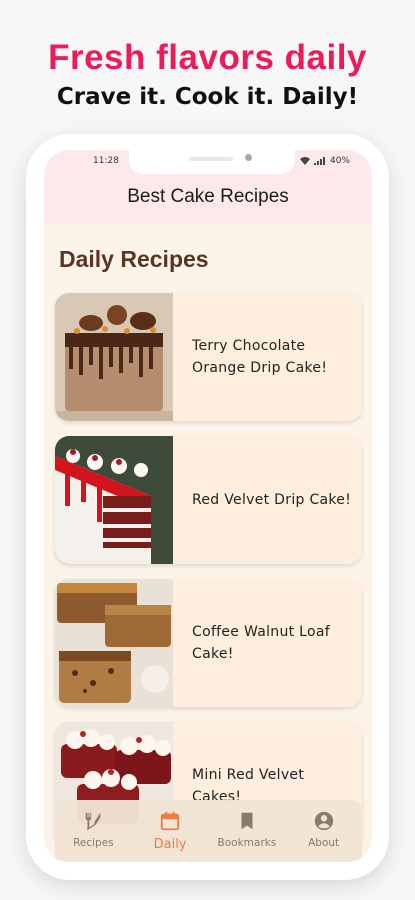  I want to click on fork-knife-icon, so click(93, 821).